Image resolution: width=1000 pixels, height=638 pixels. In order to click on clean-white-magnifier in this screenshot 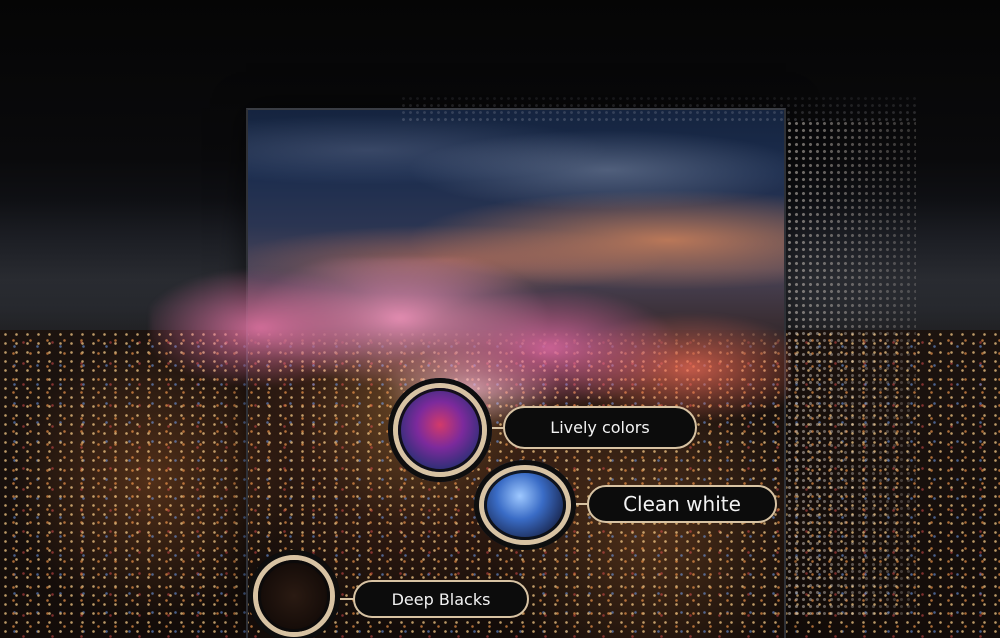, I will do `click(525, 505)`.